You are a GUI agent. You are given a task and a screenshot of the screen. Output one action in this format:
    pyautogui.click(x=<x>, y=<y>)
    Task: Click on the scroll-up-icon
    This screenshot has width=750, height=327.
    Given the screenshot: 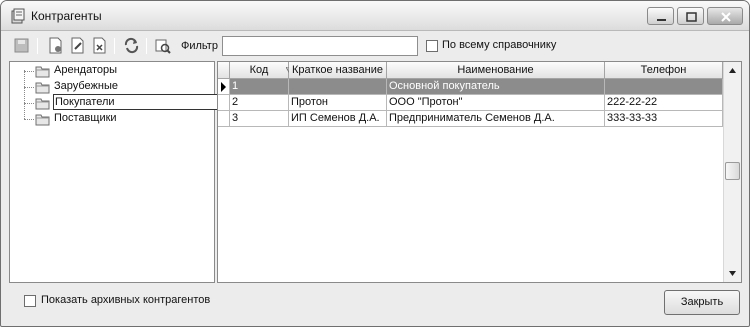 What is the action you would take?
    pyautogui.click(x=732, y=70)
    